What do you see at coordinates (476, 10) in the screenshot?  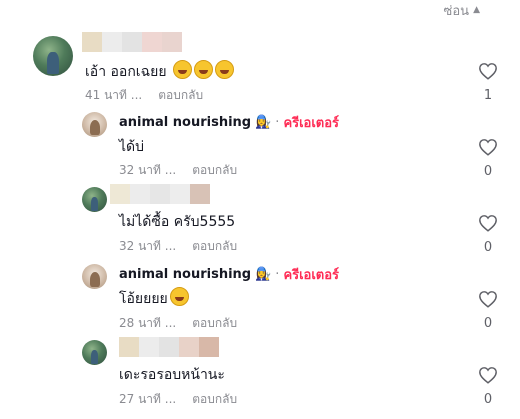 I see `chevron-up-icon: ▲` at bounding box center [476, 10].